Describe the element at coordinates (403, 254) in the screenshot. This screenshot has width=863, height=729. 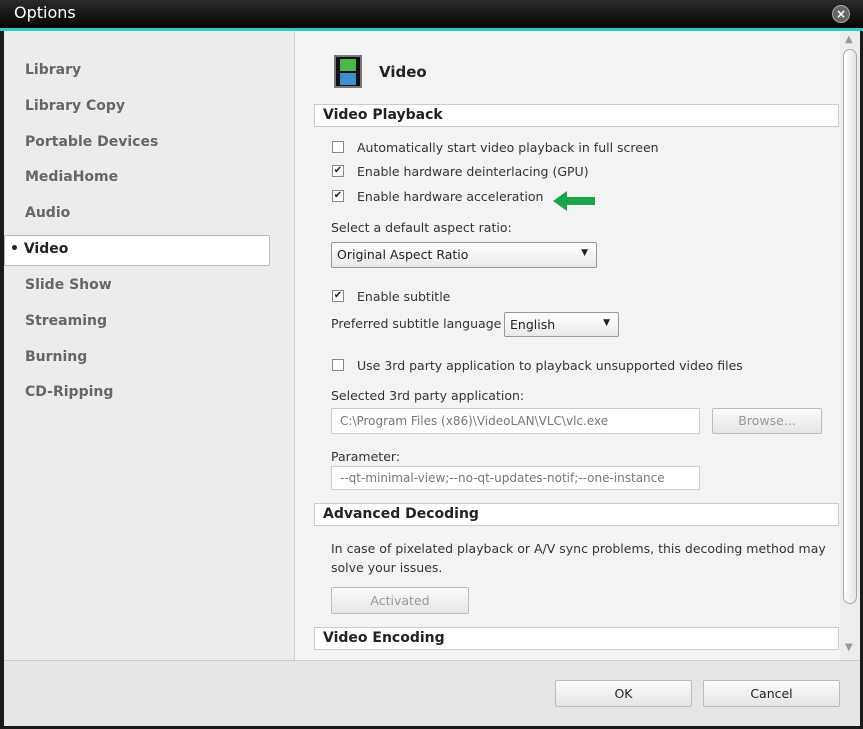
I see `aspect-value: Original Aspect Ratio` at that location.